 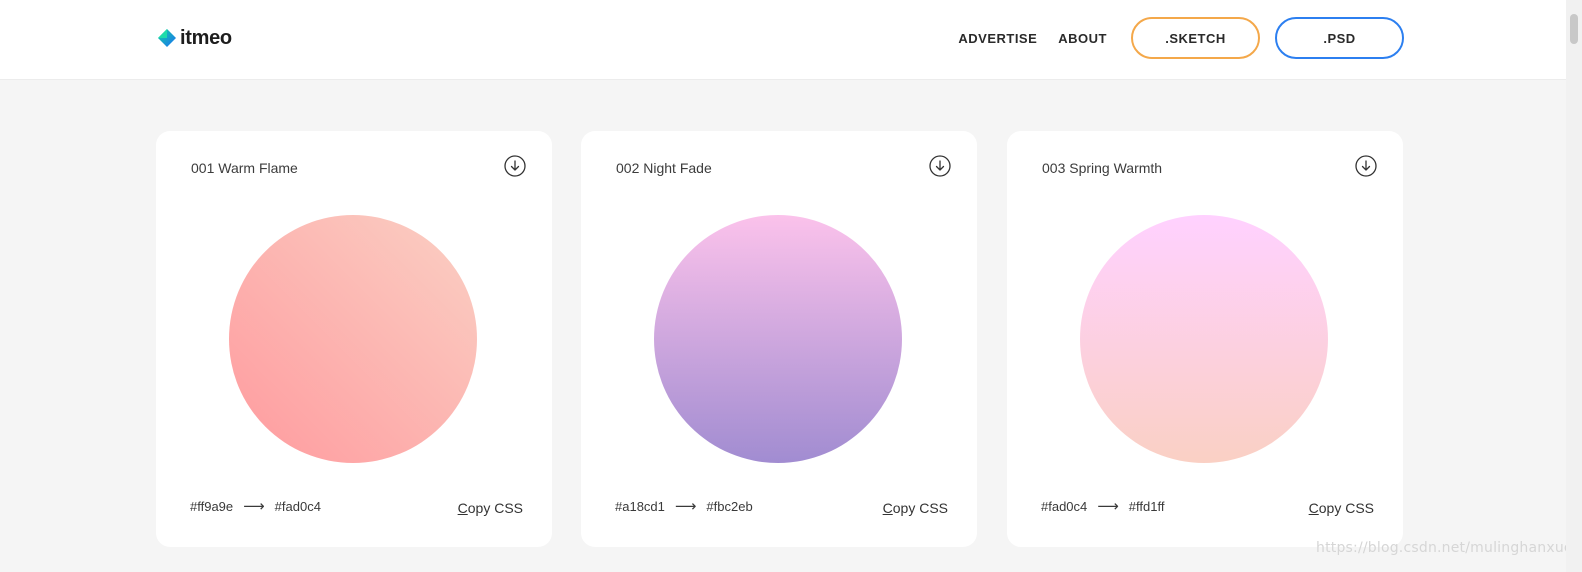 I want to click on site-header: itmeo ADVERTISE ABOUT .SKETCH .PSD, so click(x=783, y=40).